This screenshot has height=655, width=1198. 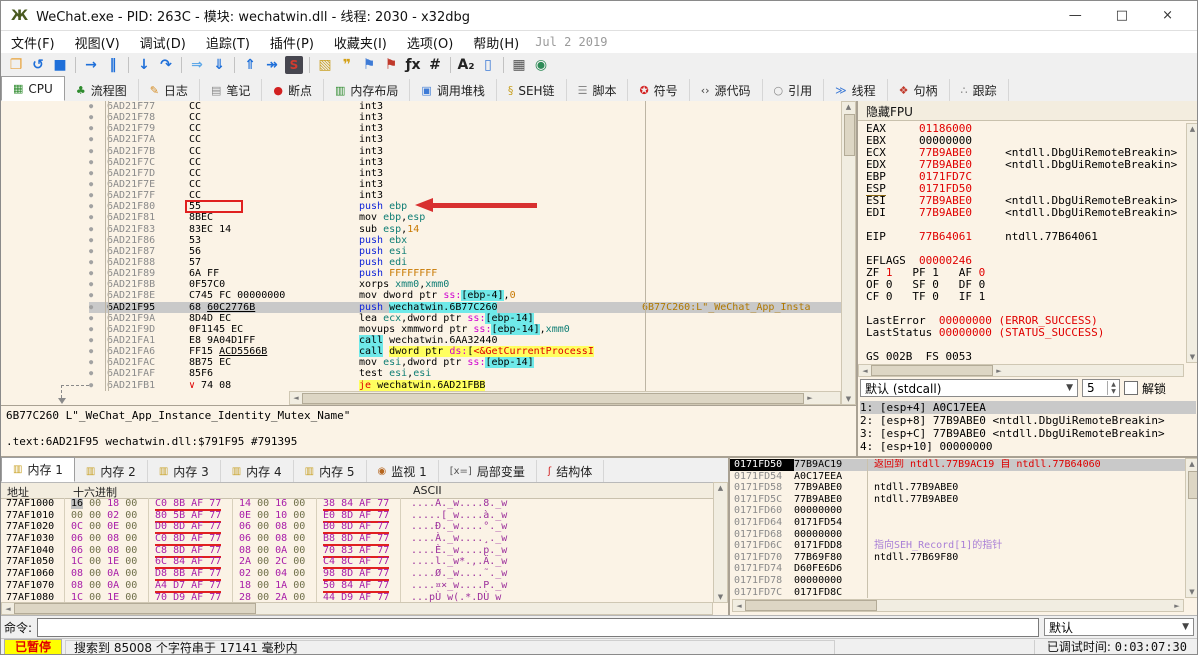 I want to click on tab-dump-4: ▥ 内存 4, so click(x=257, y=471).